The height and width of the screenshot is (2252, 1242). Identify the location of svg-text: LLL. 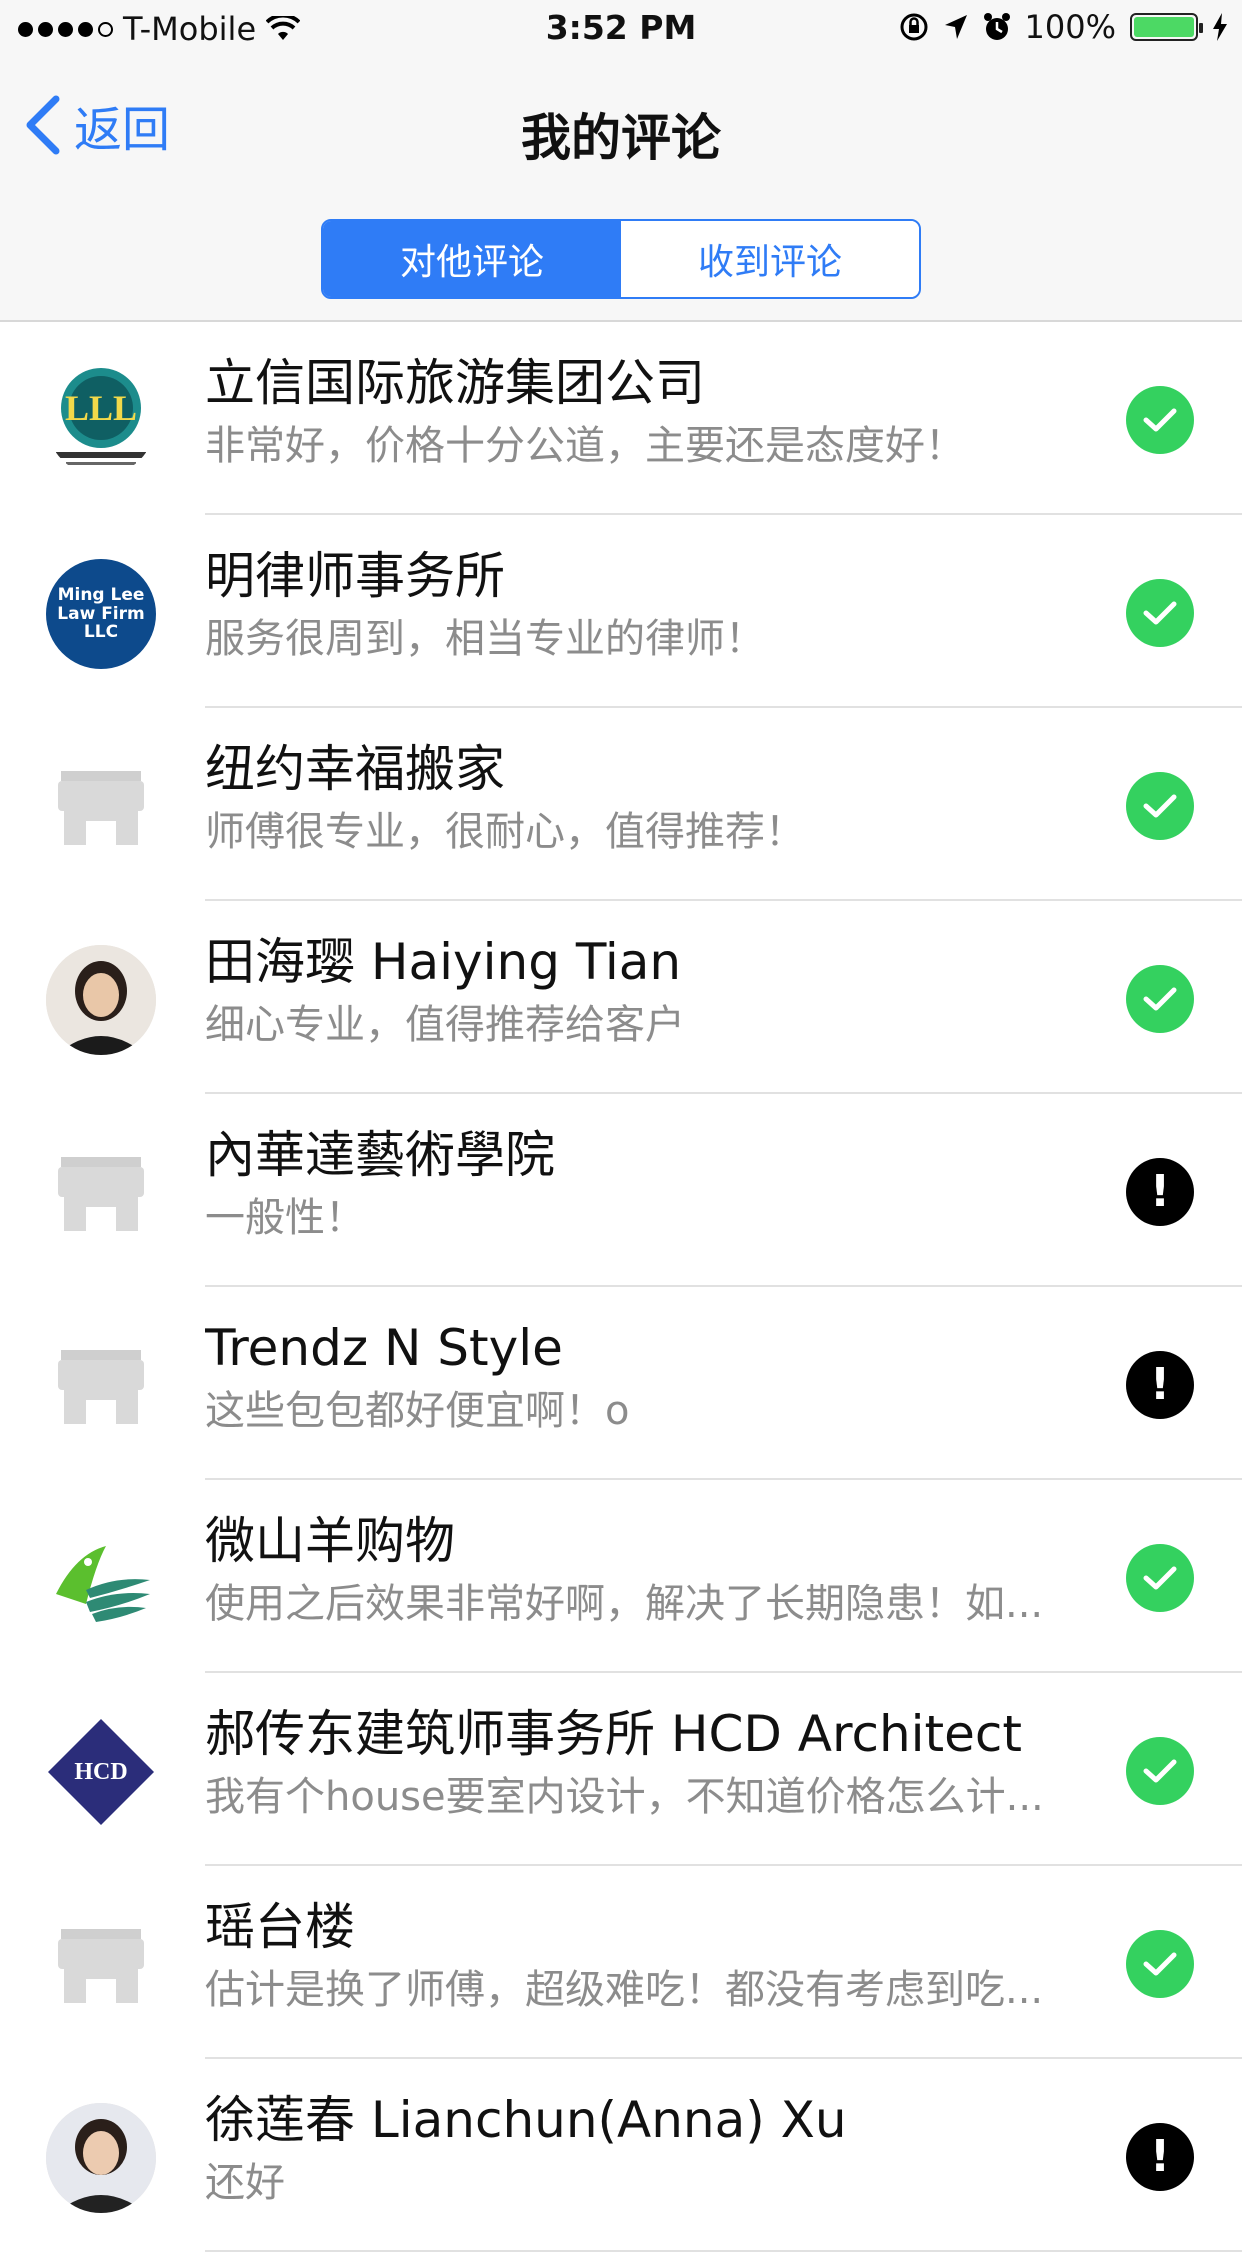
(101, 408).